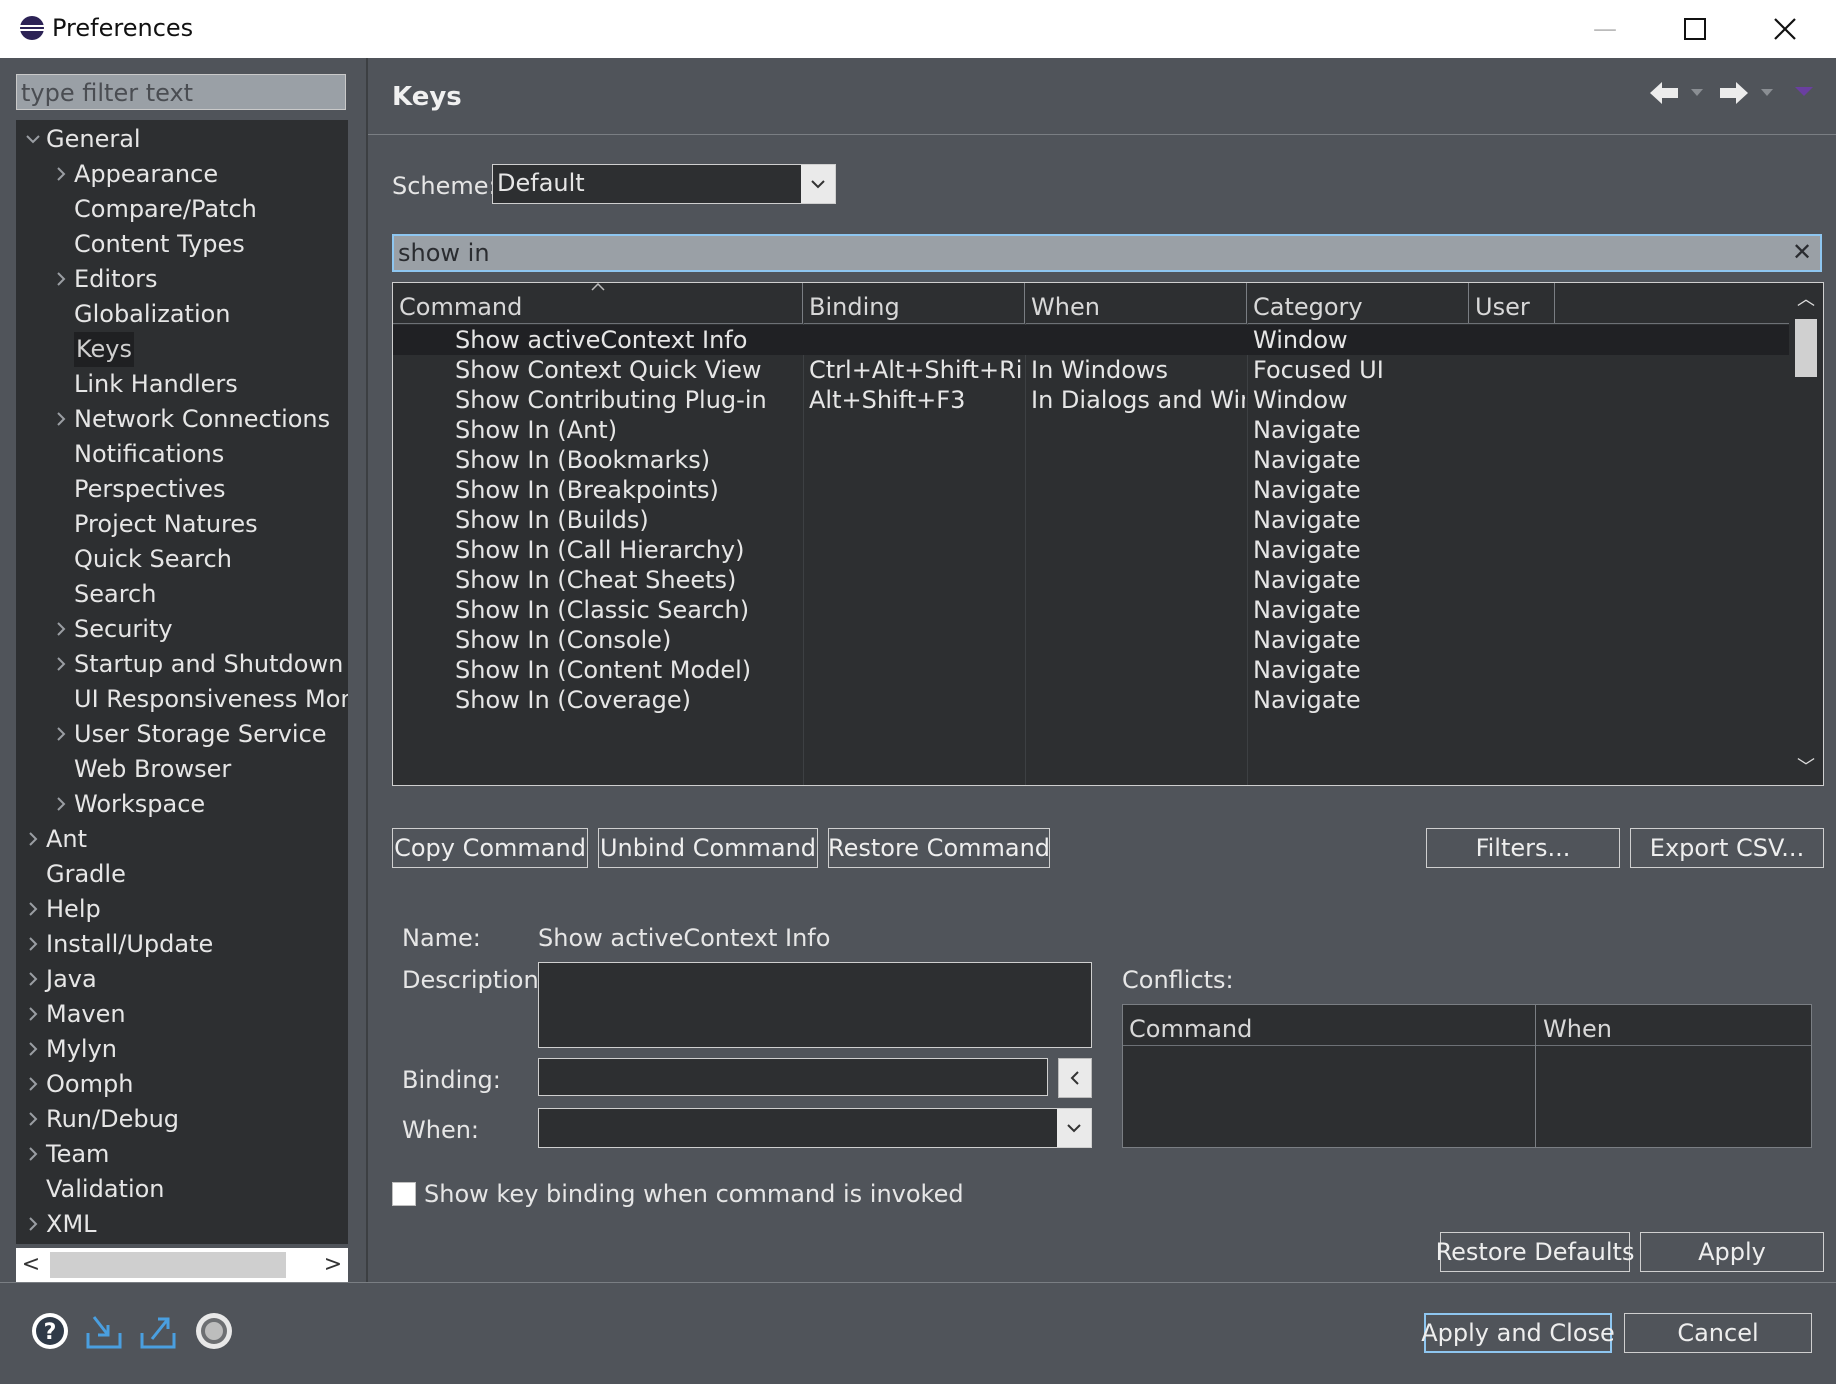 The width and height of the screenshot is (1836, 1384). I want to click on tree-horizontal-scrollbar: < >, so click(182, 1265).